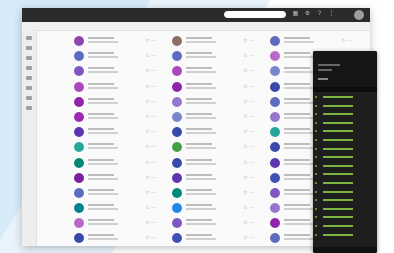  What do you see at coordinates (255, 14) in the screenshot?
I see `search-input` at bounding box center [255, 14].